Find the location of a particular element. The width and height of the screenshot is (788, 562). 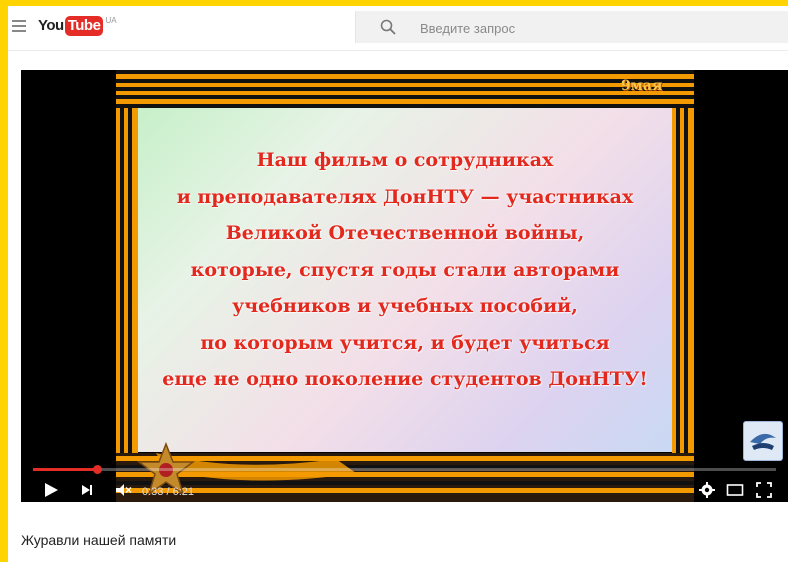

search-icon is located at coordinates (388, 27).